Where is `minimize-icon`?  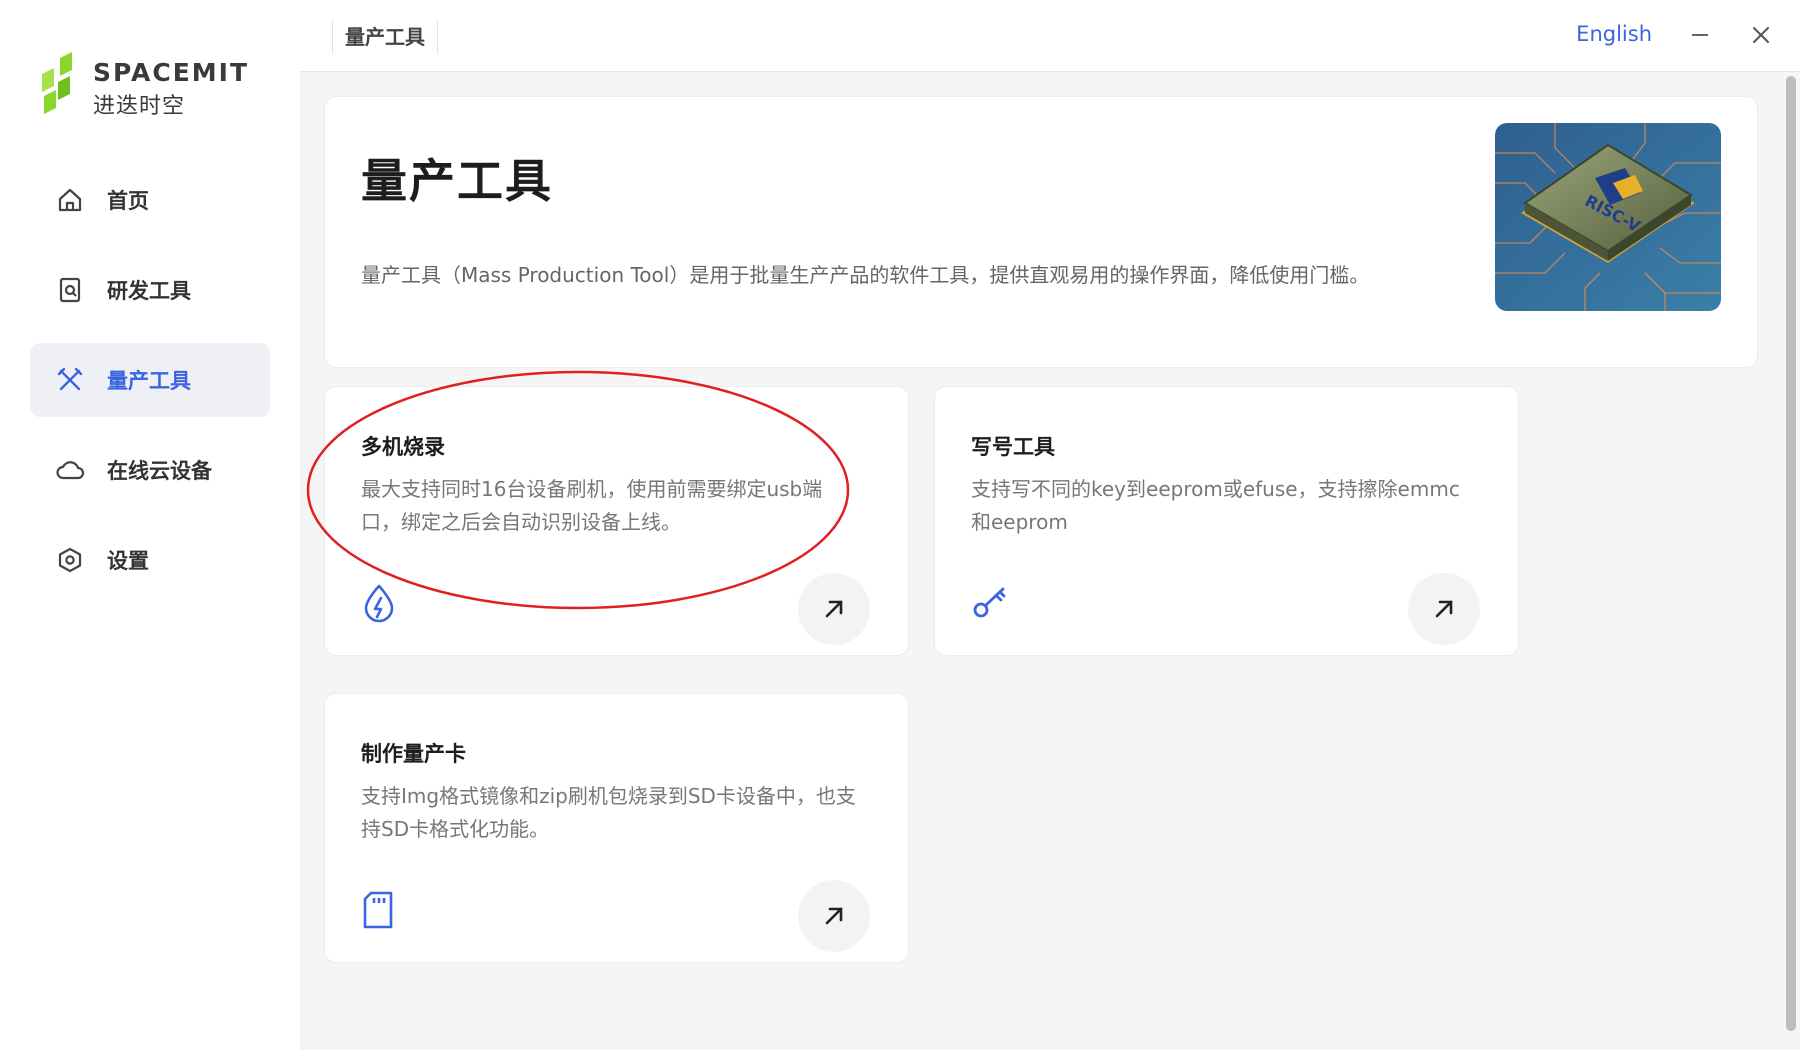
minimize-icon is located at coordinates (1700, 35).